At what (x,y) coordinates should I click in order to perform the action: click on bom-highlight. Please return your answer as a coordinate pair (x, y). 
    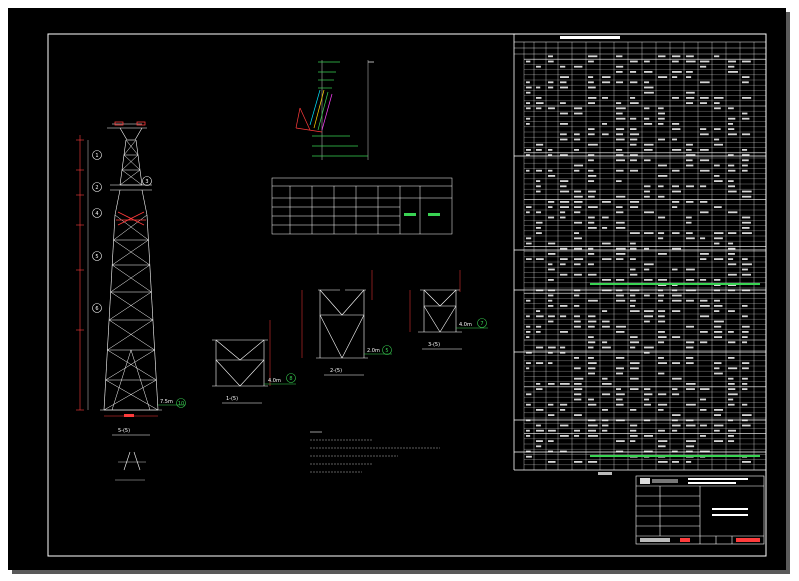
    Looking at the image, I should click on (675, 284).